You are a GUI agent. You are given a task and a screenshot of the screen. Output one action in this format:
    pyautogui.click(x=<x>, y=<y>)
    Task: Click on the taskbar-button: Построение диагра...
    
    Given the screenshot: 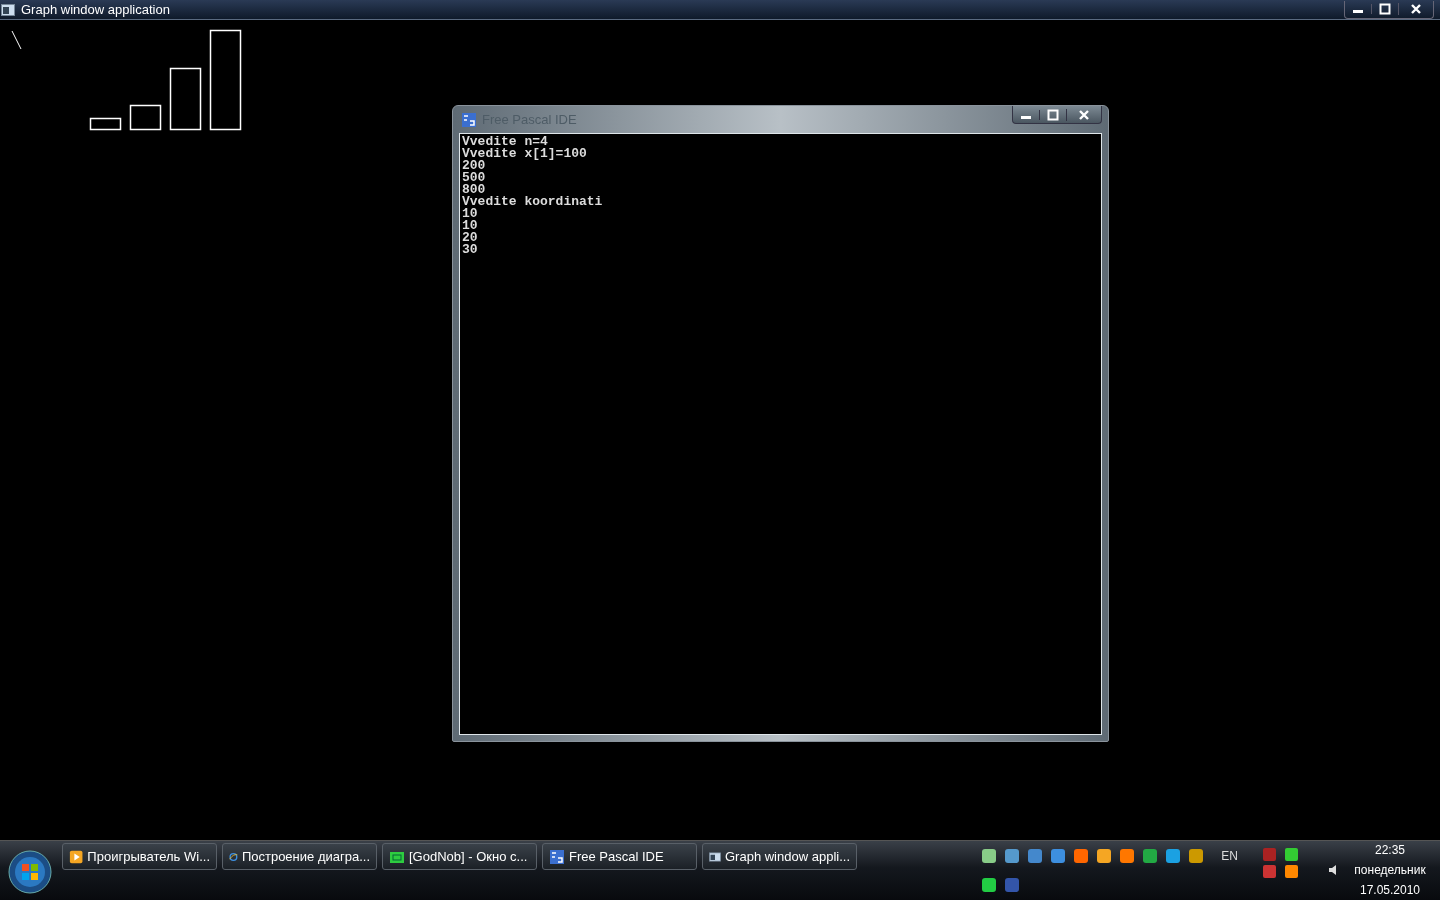 What is the action you would take?
    pyautogui.click(x=299, y=856)
    